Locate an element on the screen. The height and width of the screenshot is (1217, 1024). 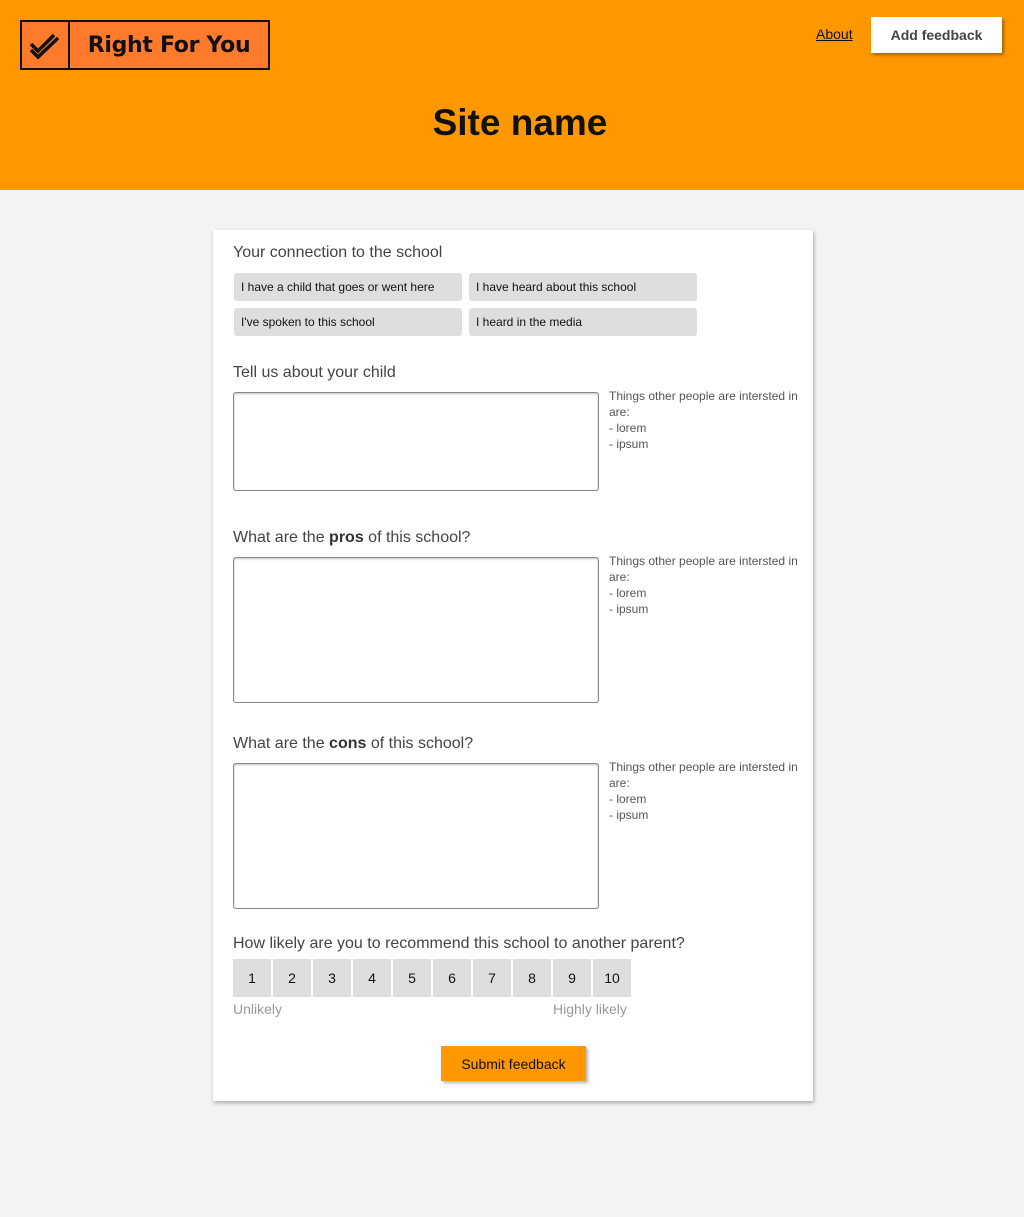
cons-textarea is located at coordinates (416, 836).